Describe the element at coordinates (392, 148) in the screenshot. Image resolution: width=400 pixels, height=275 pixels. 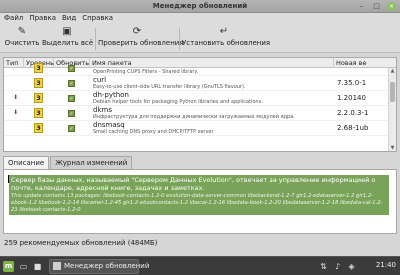
I see `scroll-down-icon: ▼` at that location.